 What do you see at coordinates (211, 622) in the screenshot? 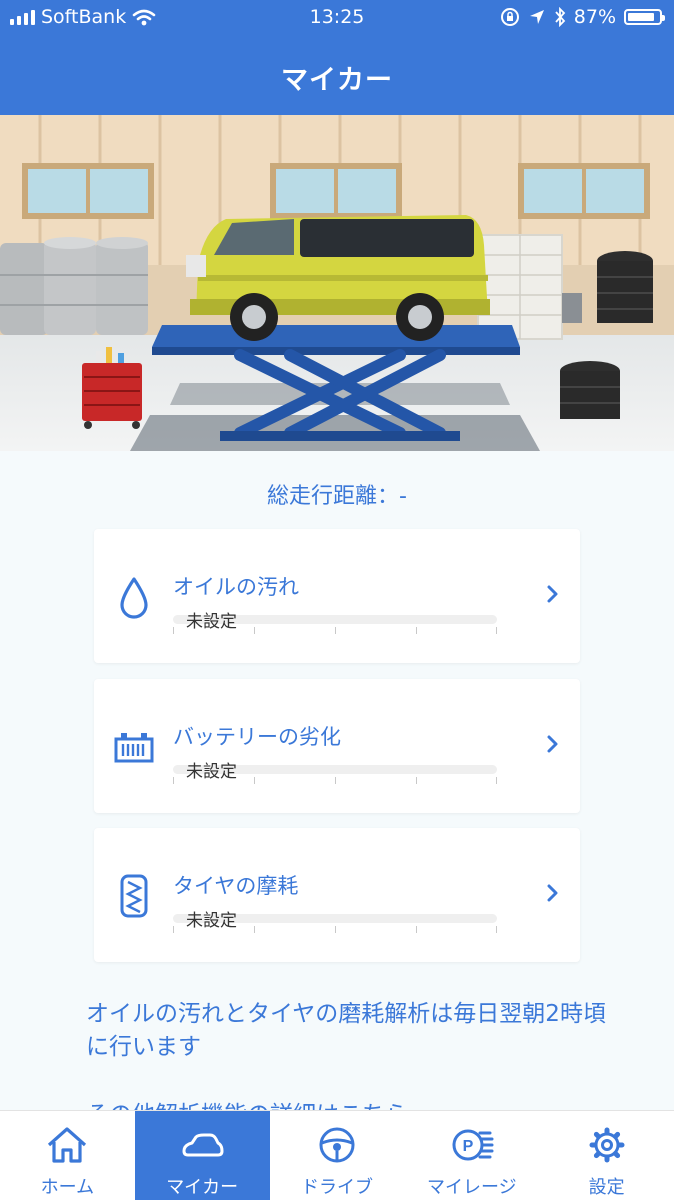
I see `oil-card-value: 未設定` at bounding box center [211, 622].